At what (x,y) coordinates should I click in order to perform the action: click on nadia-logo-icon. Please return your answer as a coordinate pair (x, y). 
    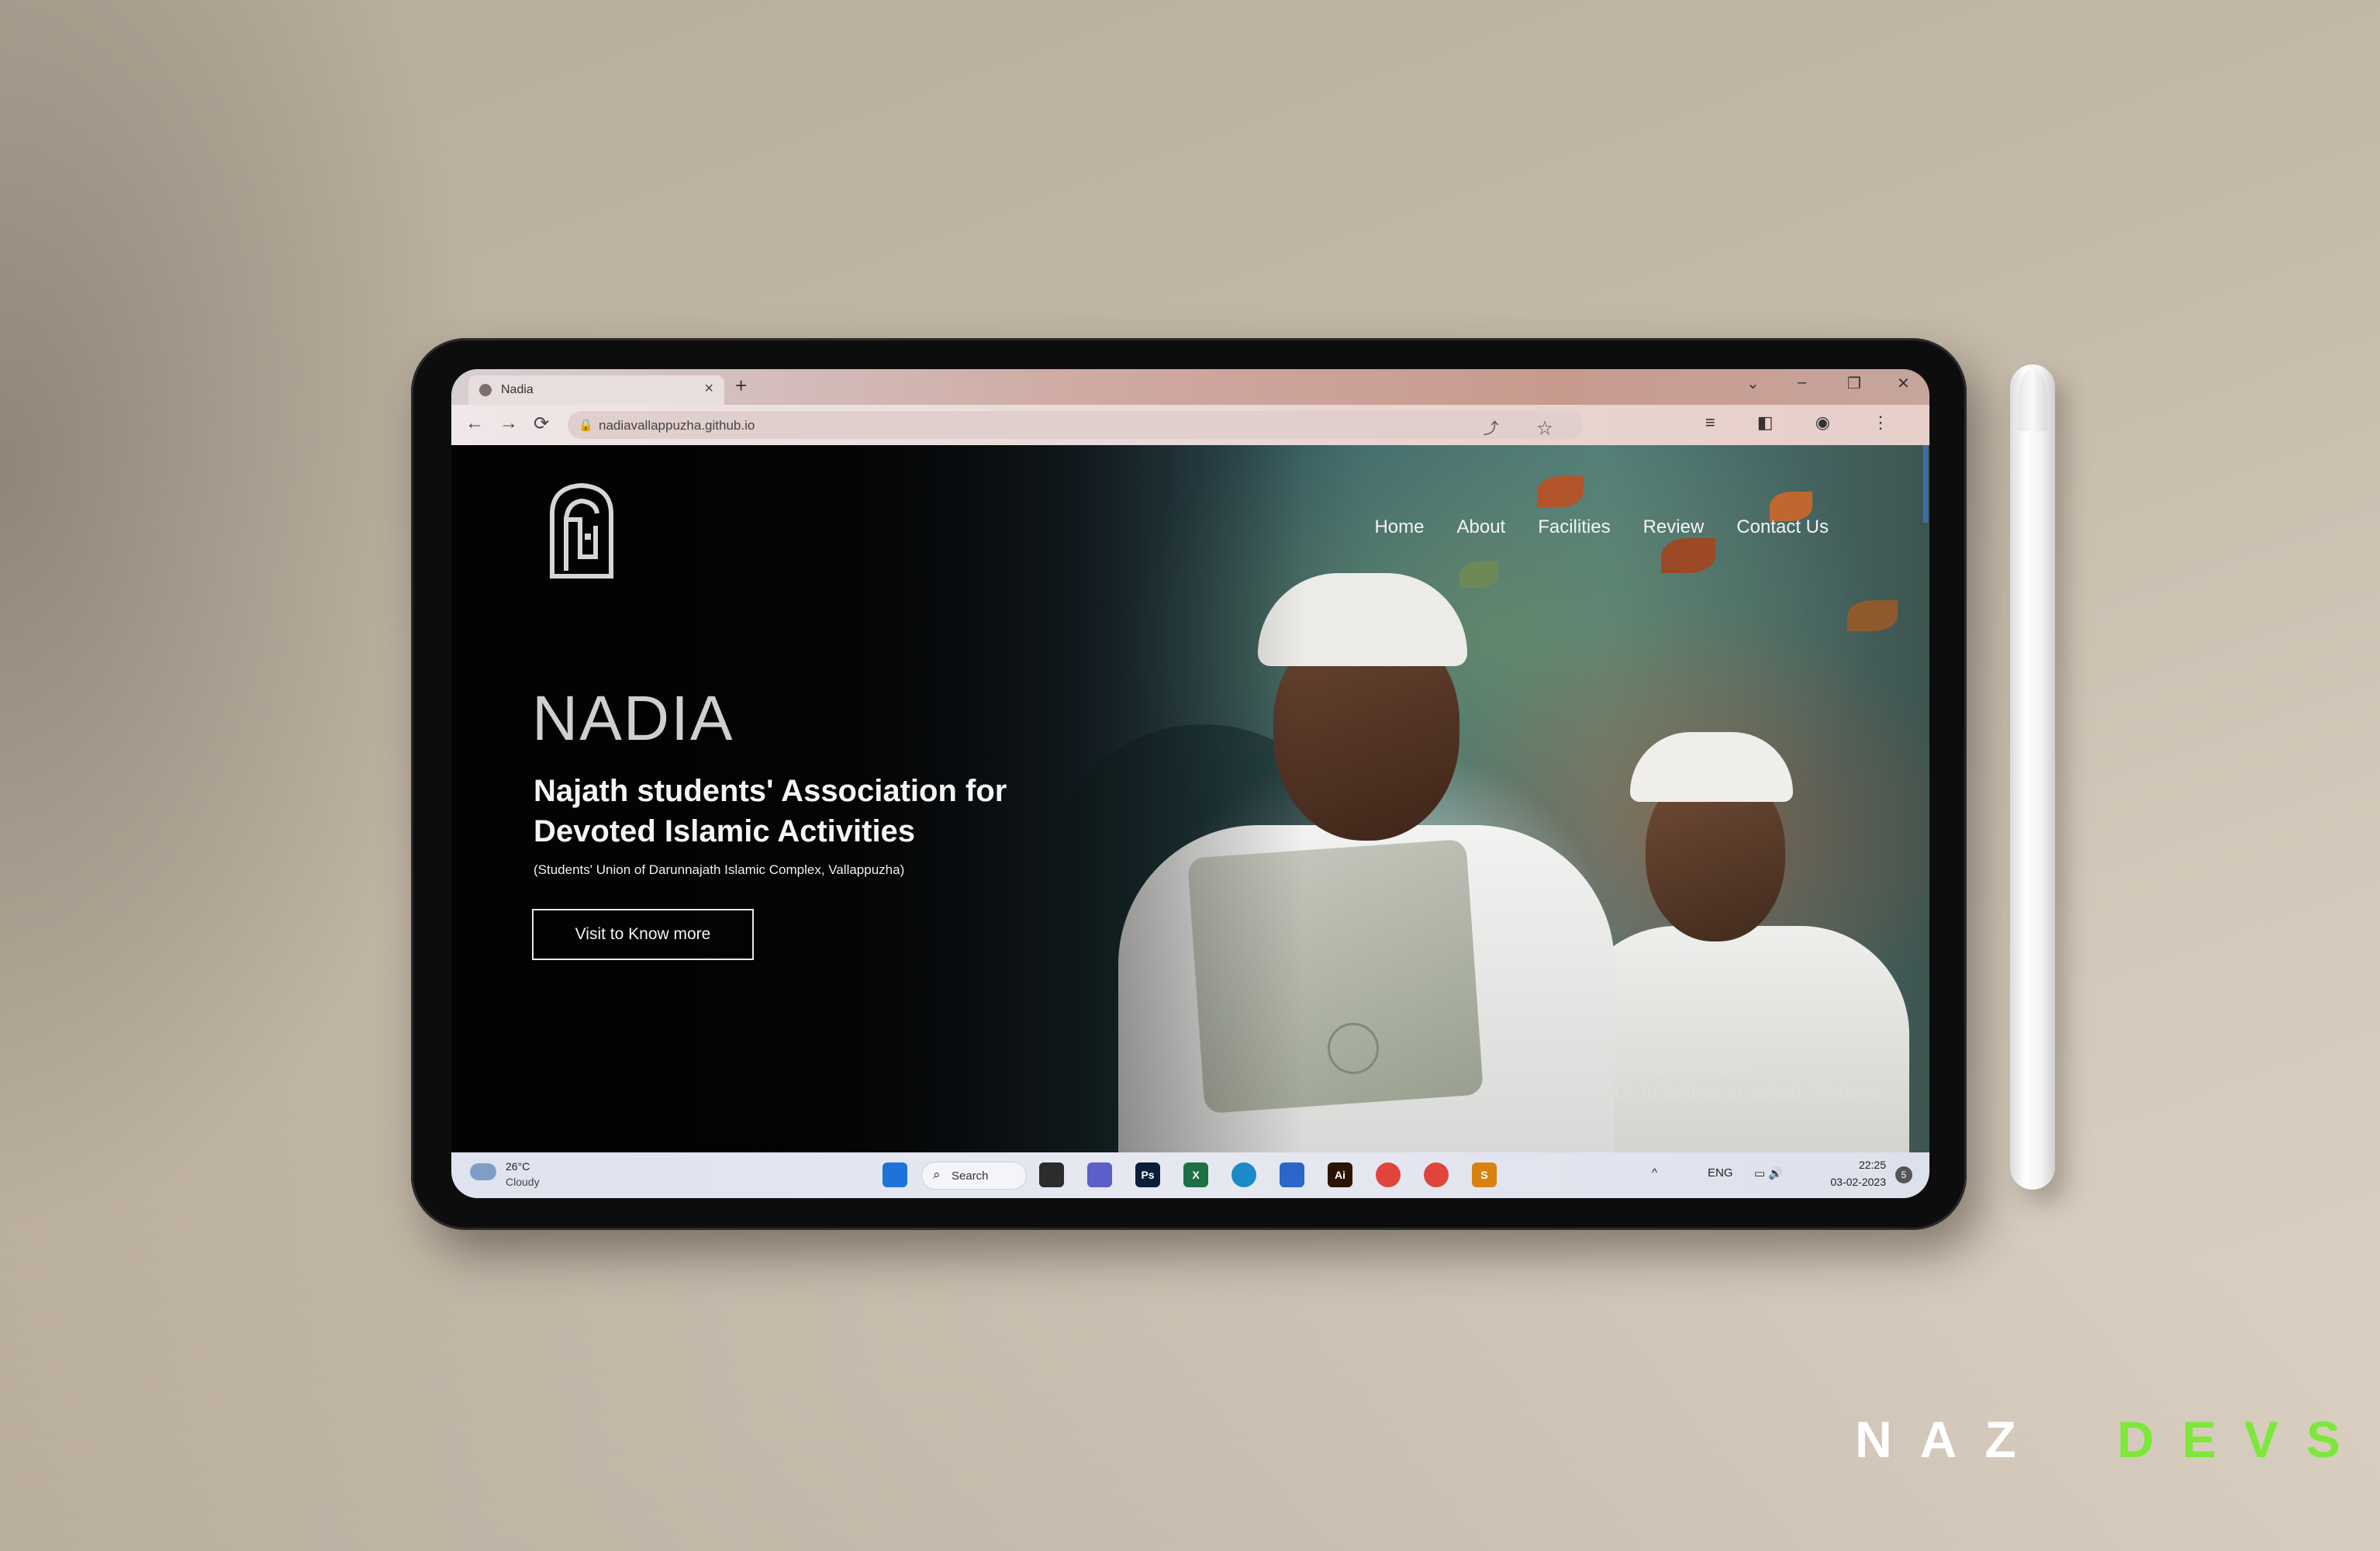
    Looking at the image, I should click on (582, 529).